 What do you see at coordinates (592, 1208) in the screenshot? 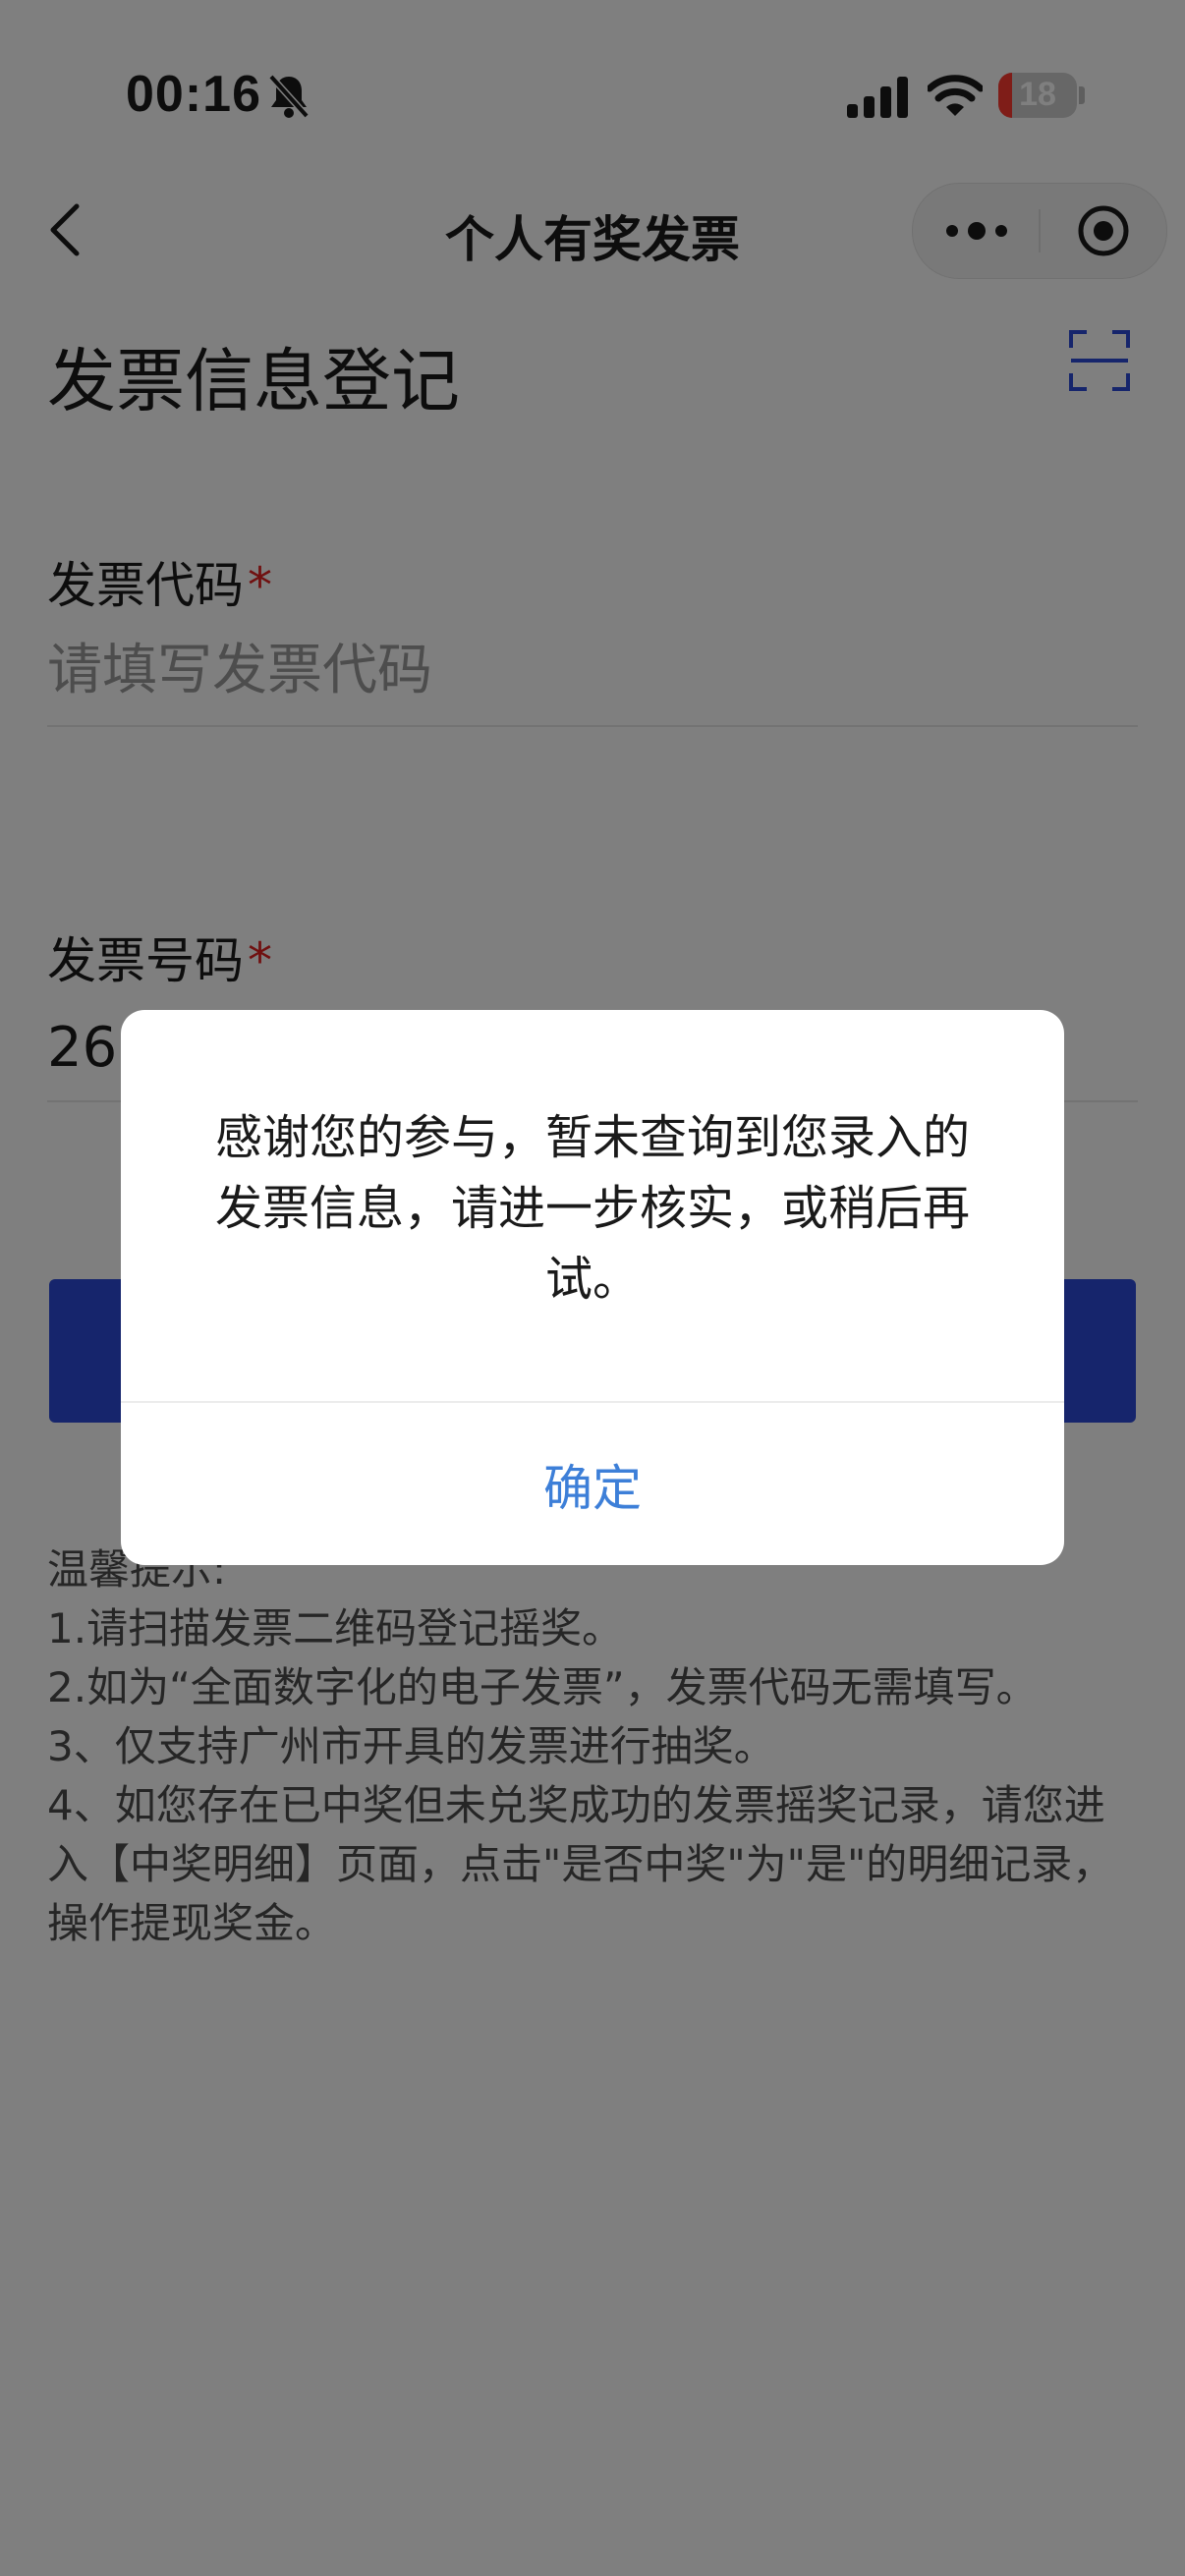
I see `dialog-message: 感谢您的参与，暂未查询到您录入的发票信息，请进一步核实，或稍后再试。` at bounding box center [592, 1208].